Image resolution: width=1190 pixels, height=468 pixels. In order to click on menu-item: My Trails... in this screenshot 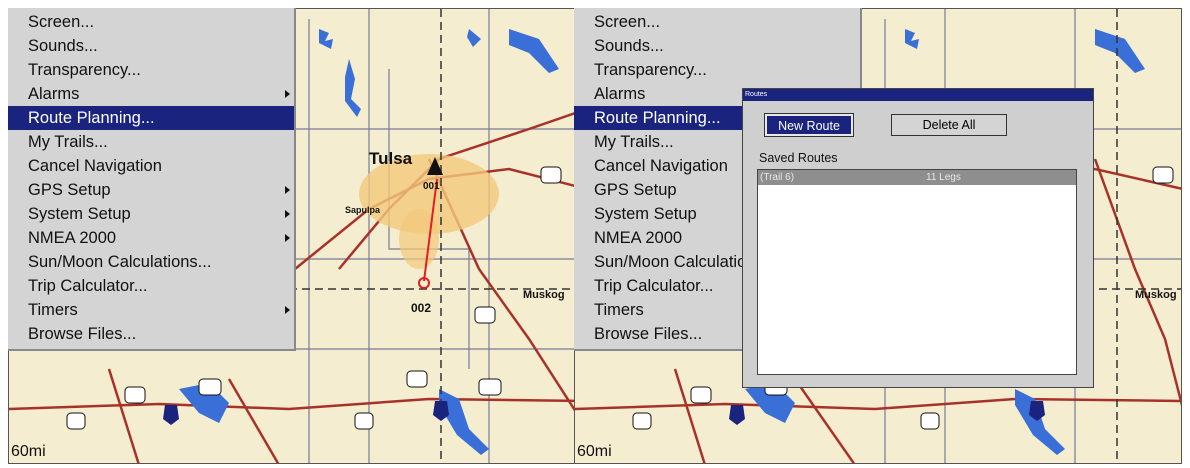, I will do `click(151, 142)`.